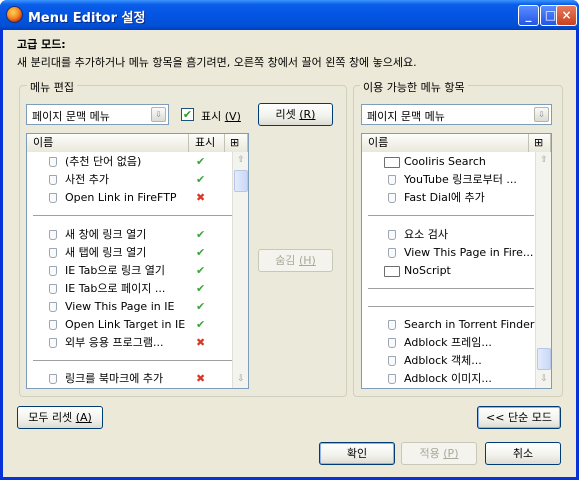 The width and height of the screenshot is (579, 480). What do you see at coordinates (463, 325) in the screenshot?
I see `list-item: Search in Torrent Finder` at bounding box center [463, 325].